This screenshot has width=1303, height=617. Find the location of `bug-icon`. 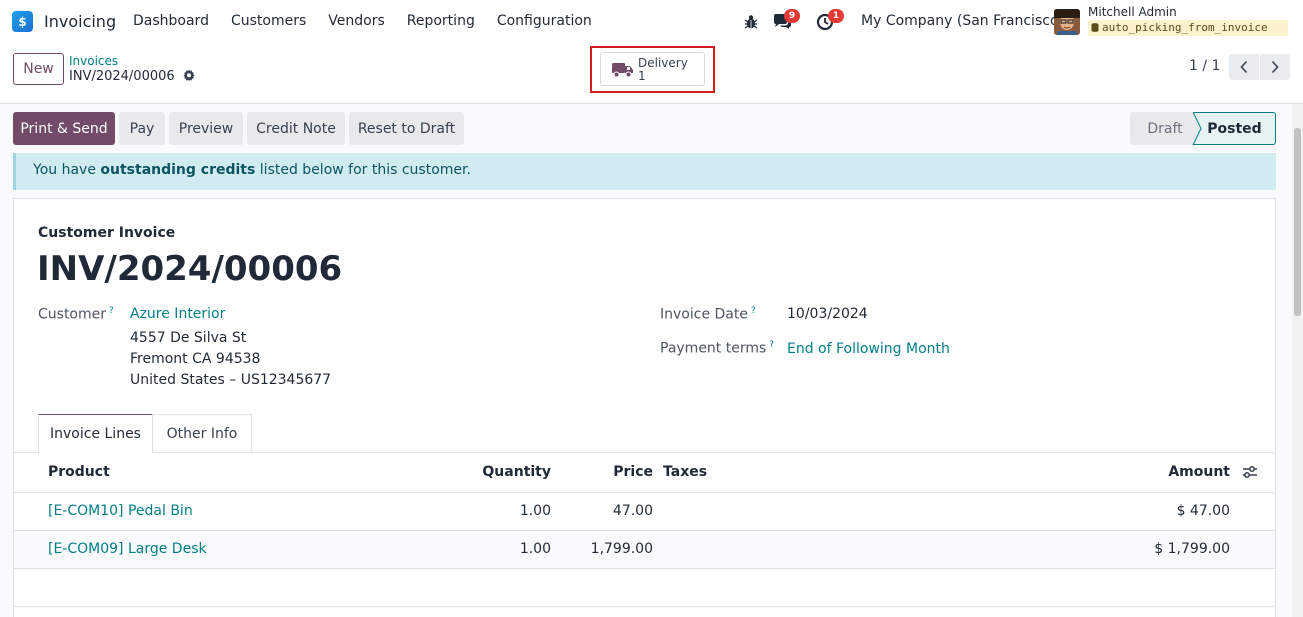

bug-icon is located at coordinates (751, 22).